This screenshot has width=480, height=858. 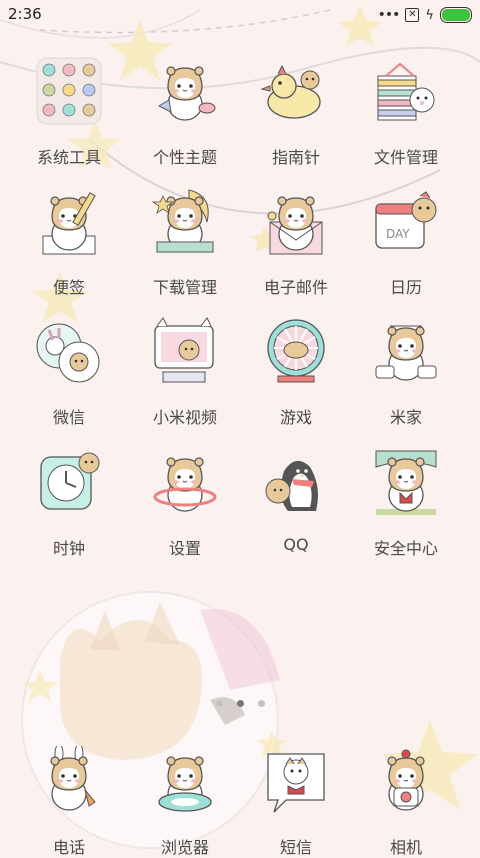 I want to click on app-hamster-theme: 个性主题, so click(x=185, y=112).